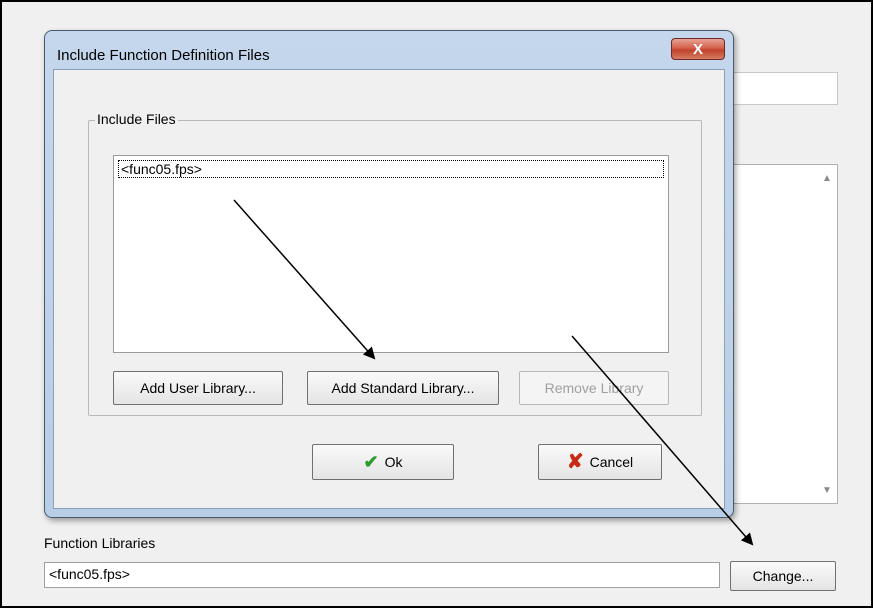 The height and width of the screenshot is (608, 873). What do you see at coordinates (785, 88) in the screenshot?
I see `background-text-field` at bounding box center [785, 88].